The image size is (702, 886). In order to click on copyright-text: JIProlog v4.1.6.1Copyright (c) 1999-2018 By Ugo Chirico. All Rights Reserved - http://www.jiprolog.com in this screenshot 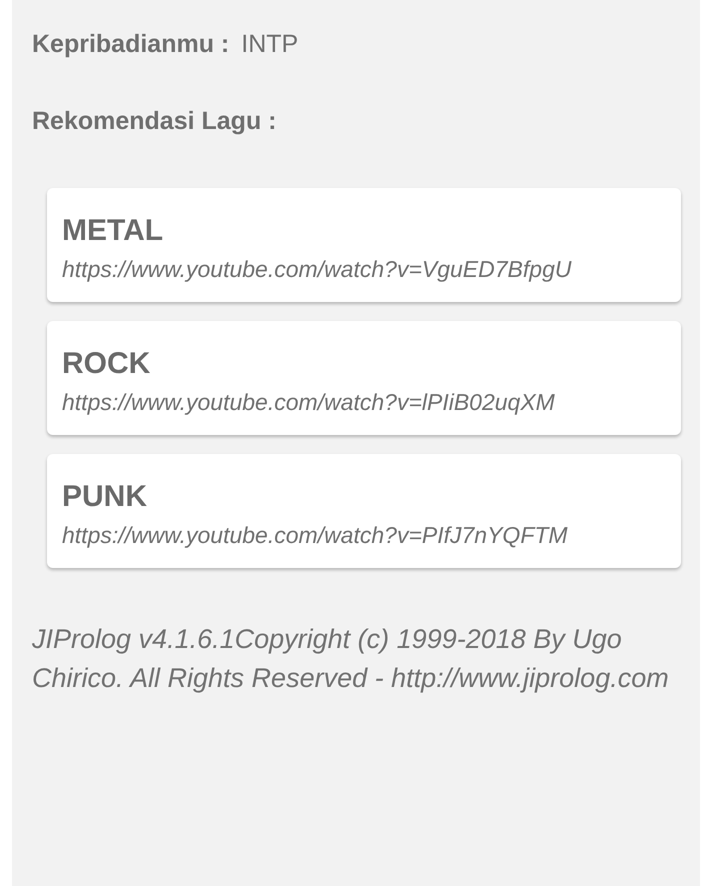, I will do `click(351, 659)`.